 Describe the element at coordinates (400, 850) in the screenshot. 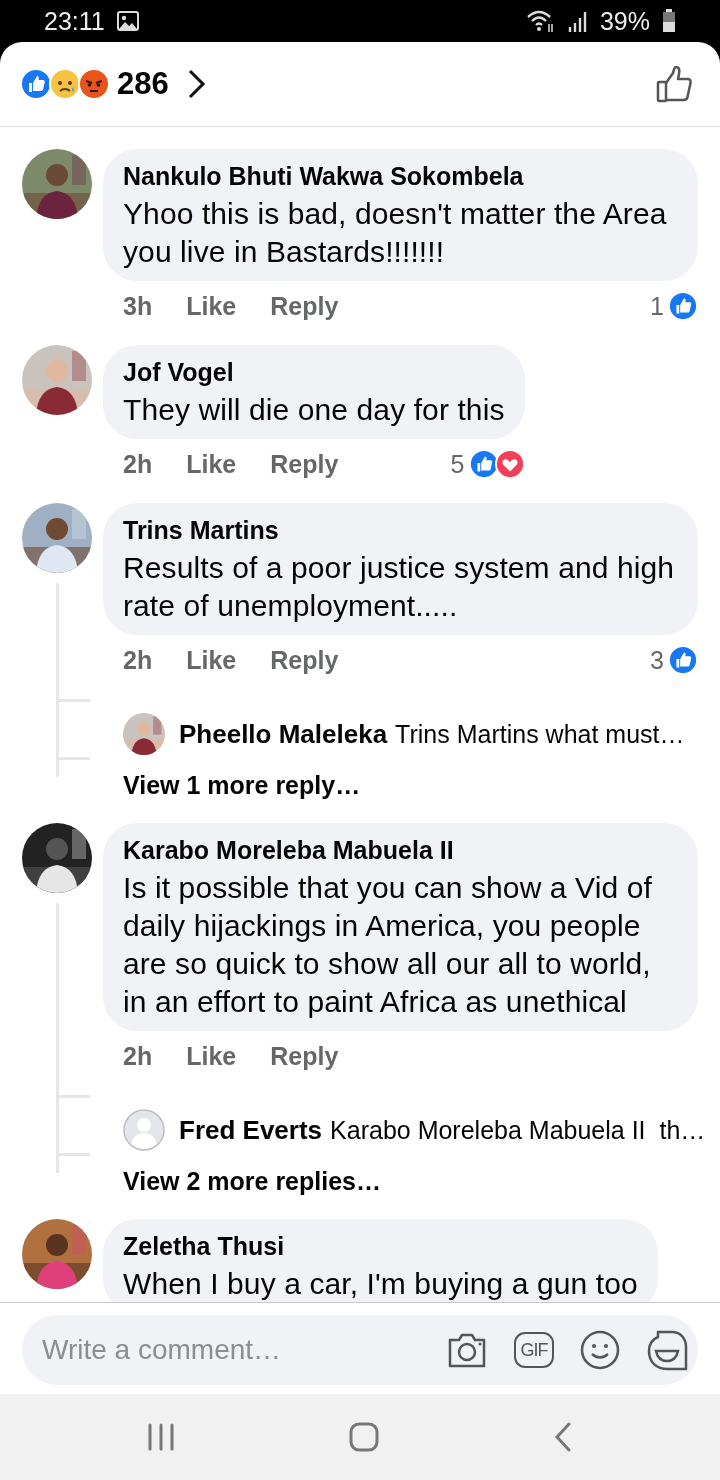

I see `comment-author: Karabo Moreleba Mabuela II` at that location.